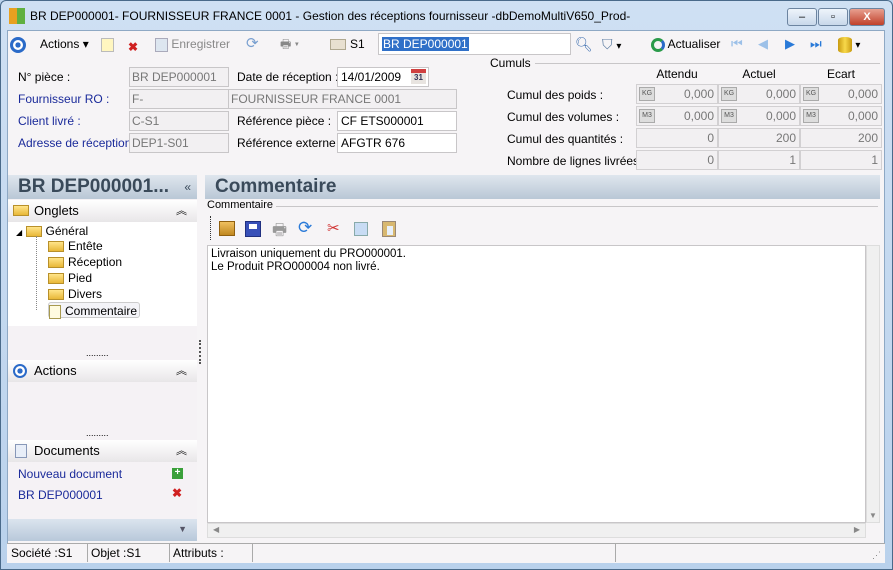  I want to click on search-value: BR DEP000001, so click(425, 44).